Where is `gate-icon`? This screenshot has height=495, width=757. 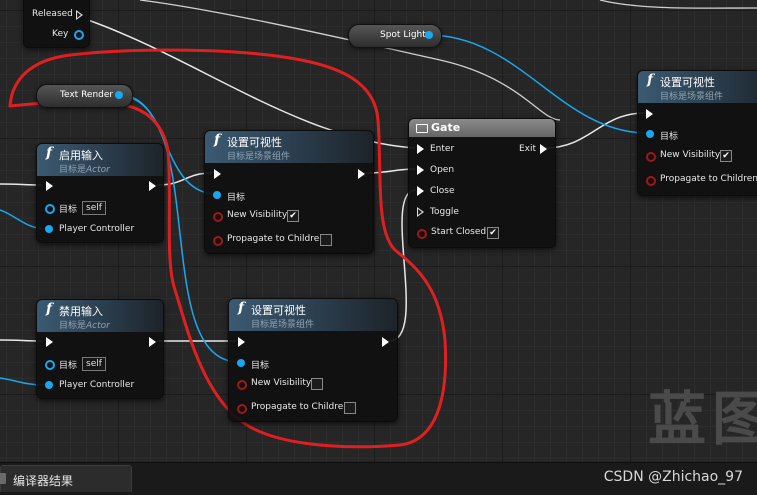 gate-icon is located at coordinates (422, 128).